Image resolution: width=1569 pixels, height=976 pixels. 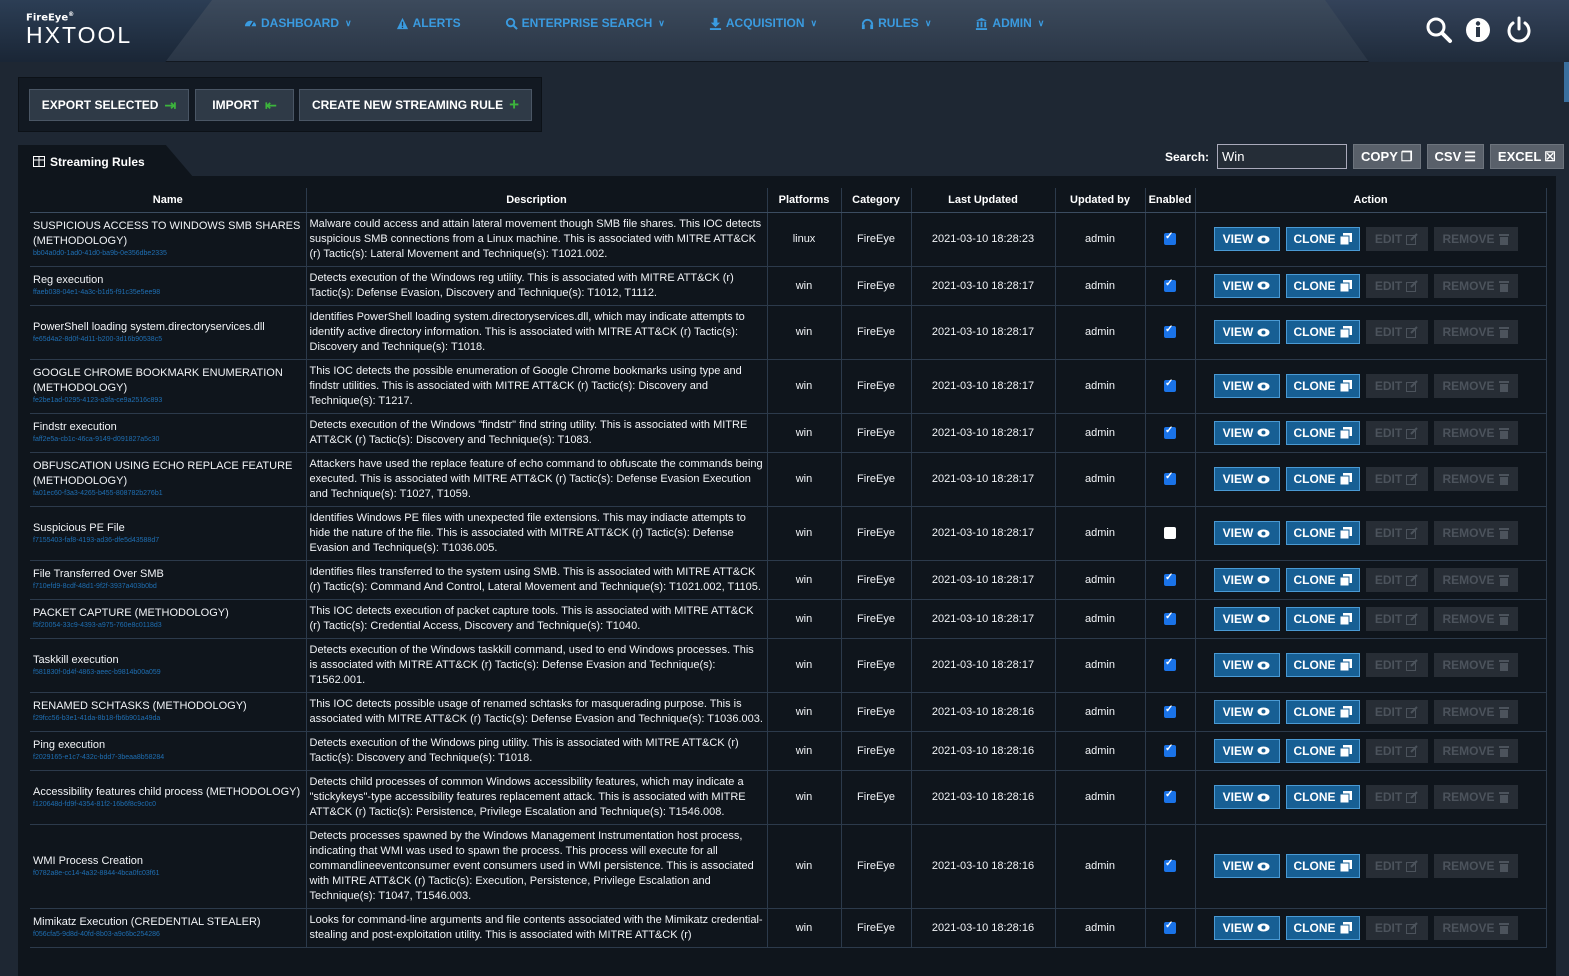 I want to click on search-input, so click(x=1282, y=156).